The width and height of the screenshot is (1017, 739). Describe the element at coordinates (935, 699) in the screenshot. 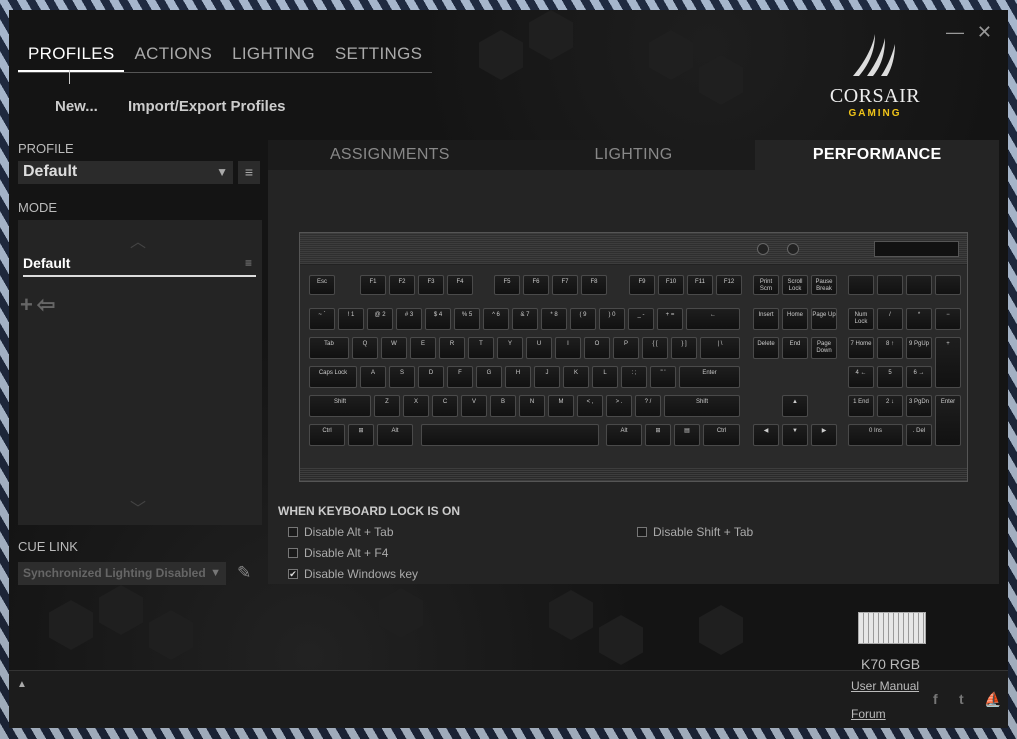

I see `facebook-icon: f` at that location.